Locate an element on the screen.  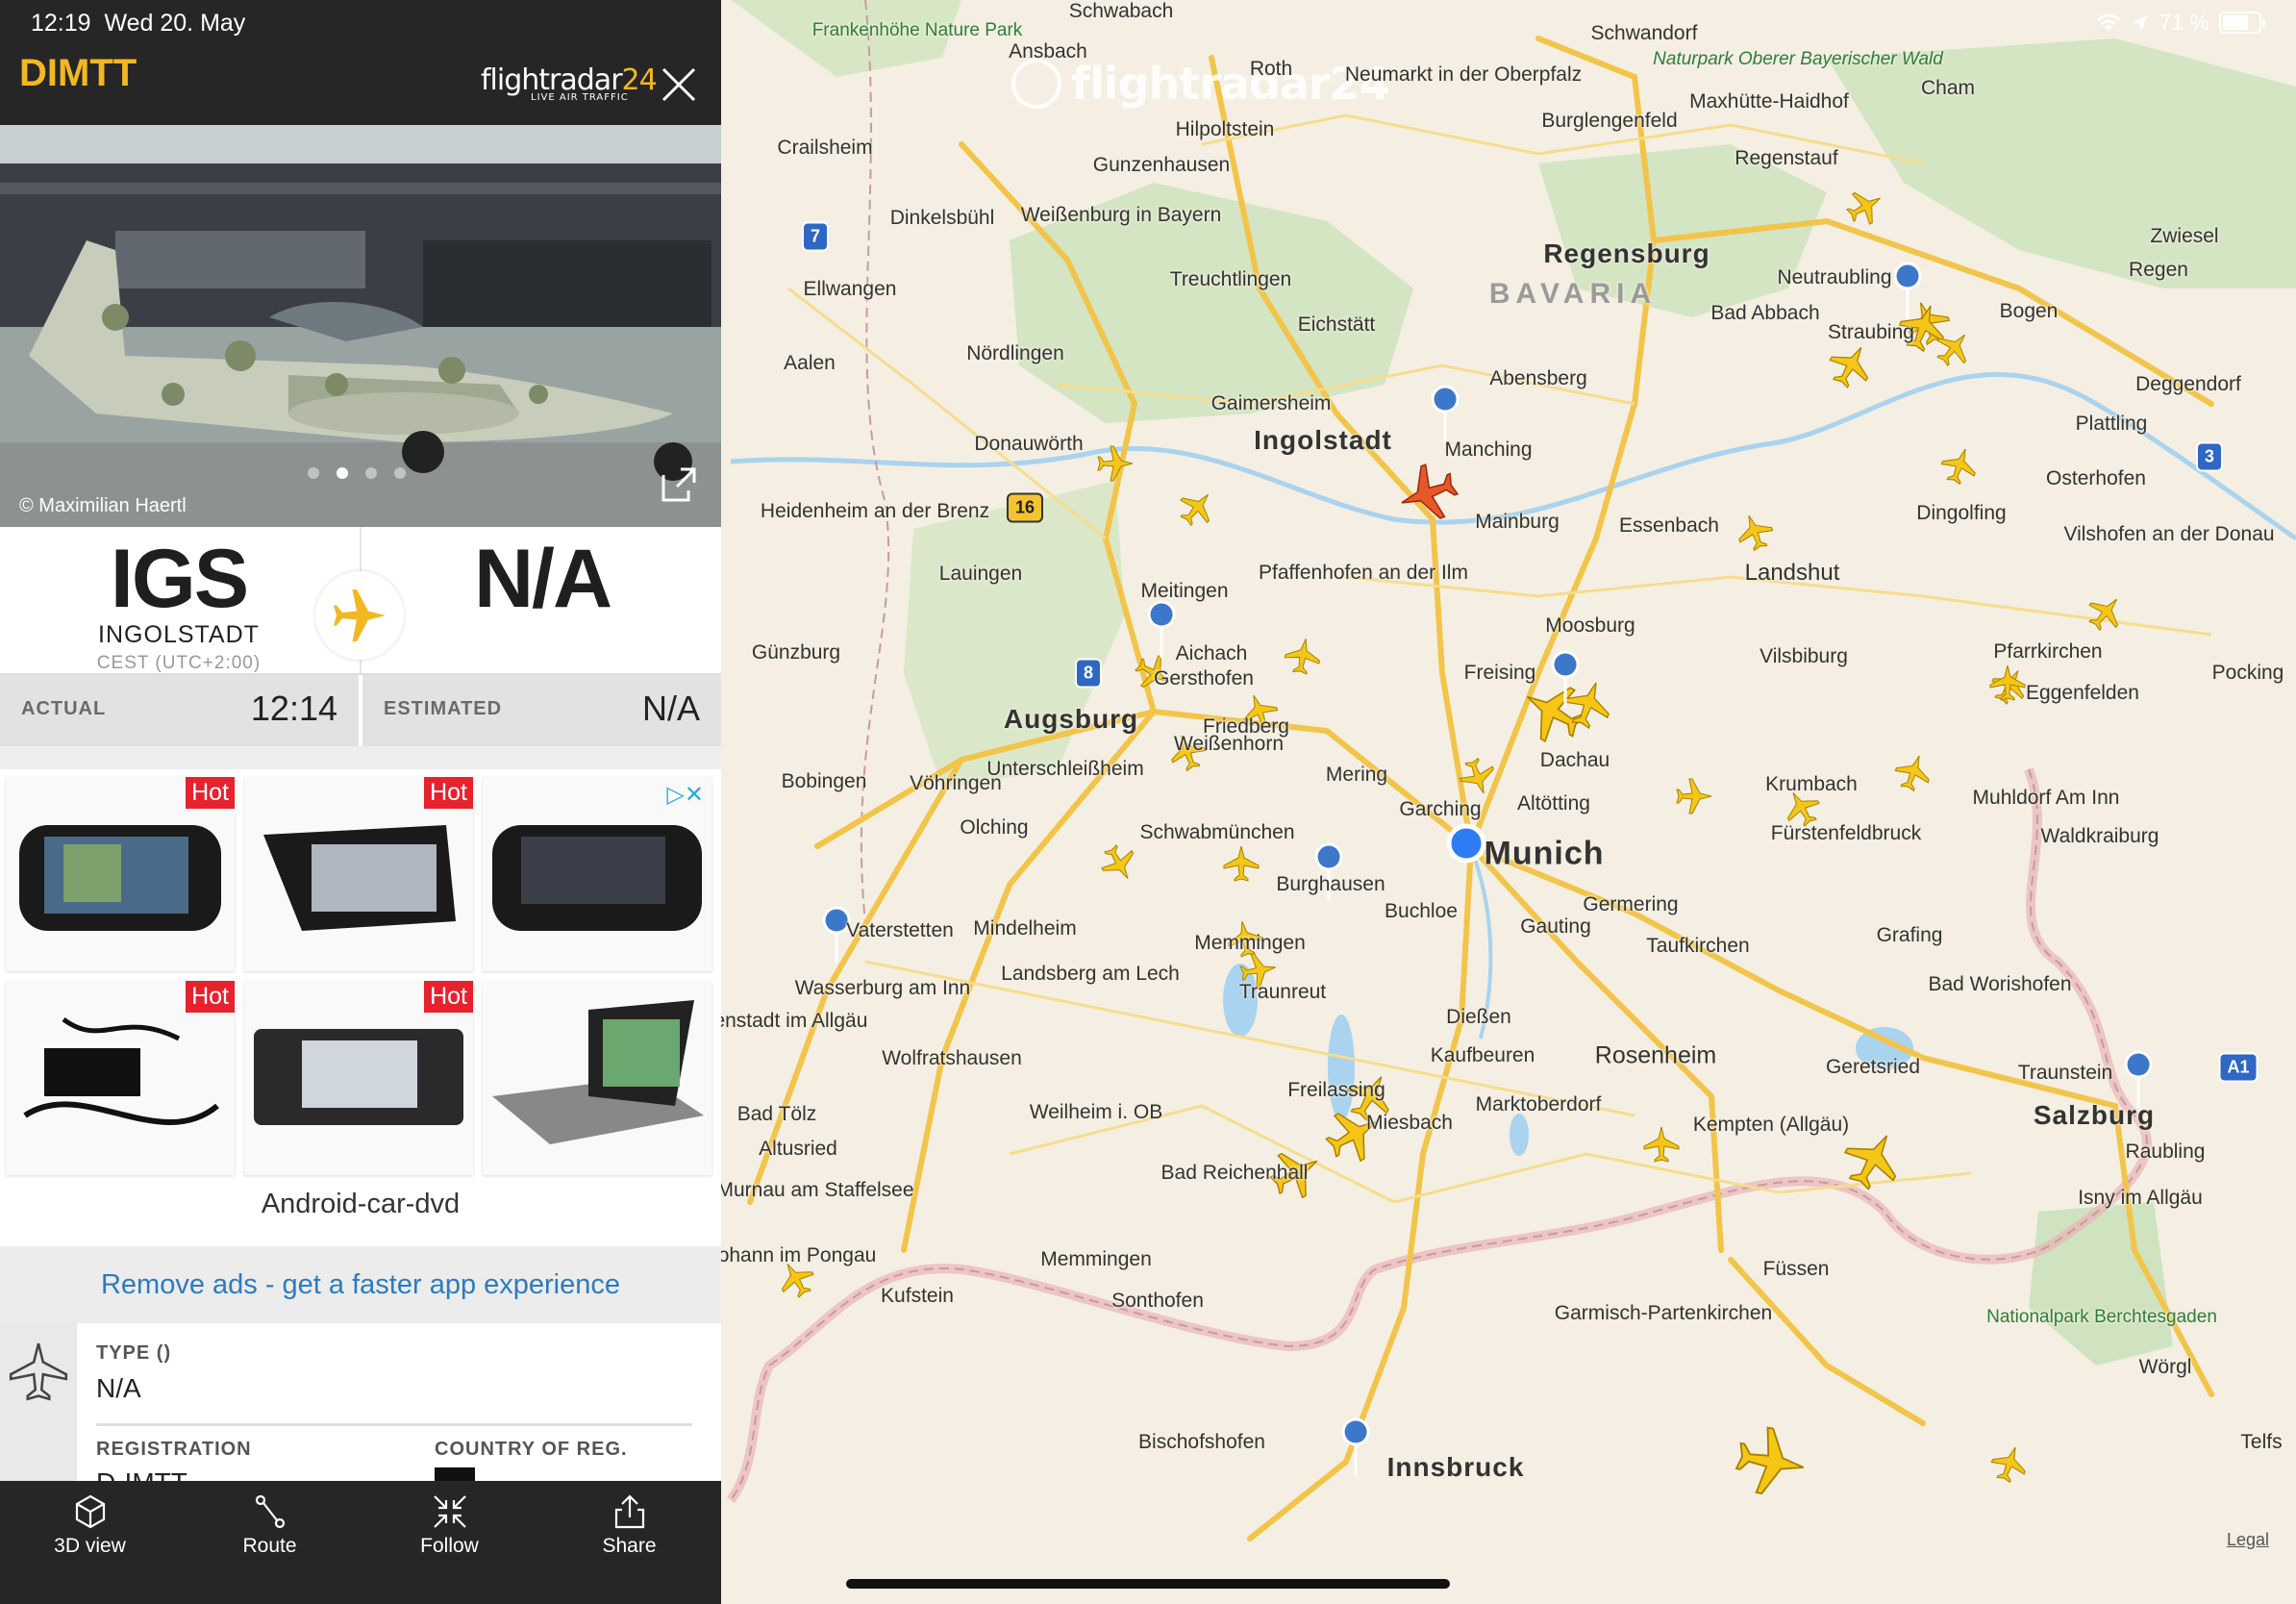
type-value: N/A is located at coordinates (118, 1388).